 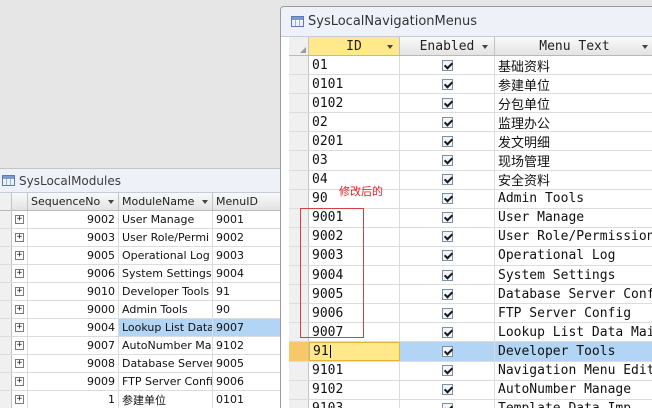 I want to click on id-cell: 0102, so click(x=354, y=103).